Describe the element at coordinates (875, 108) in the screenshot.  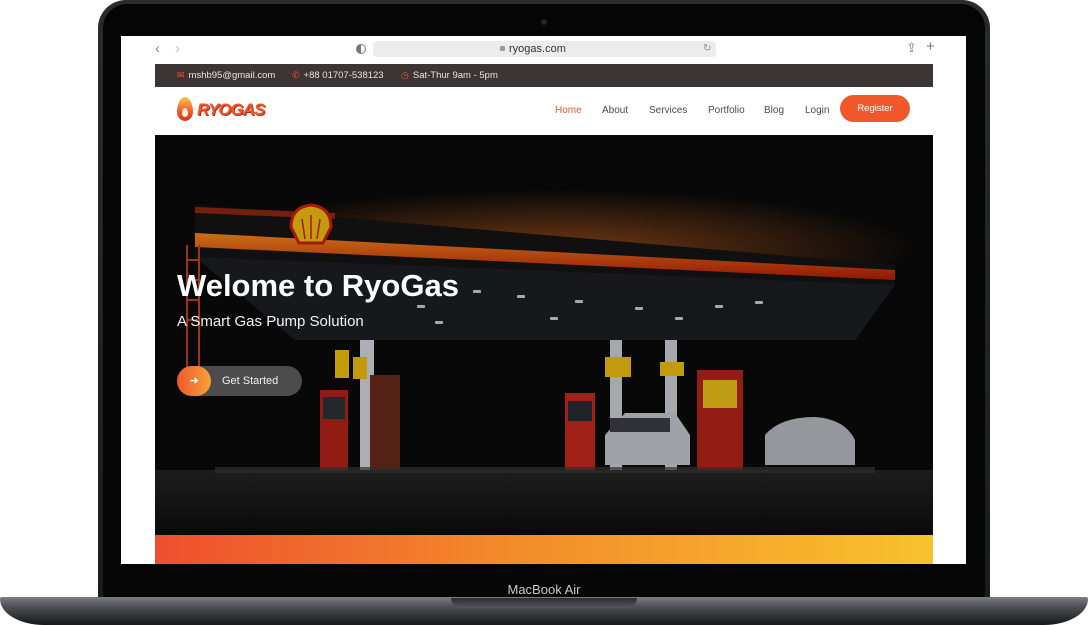
I see `register-button: Register` at that location.